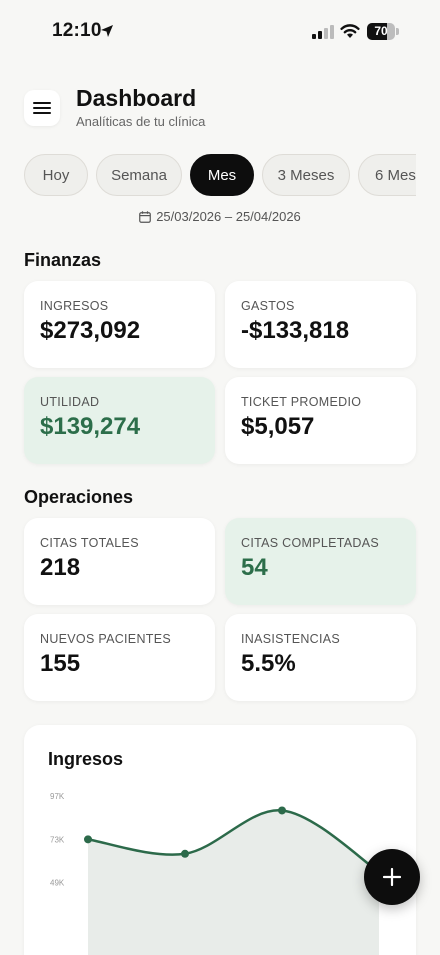 The image size is (440, 955). What do you see at coordinates (233, 882) in the screenshot?
I see `chart-area-fill` at bounding box center [233, 882].